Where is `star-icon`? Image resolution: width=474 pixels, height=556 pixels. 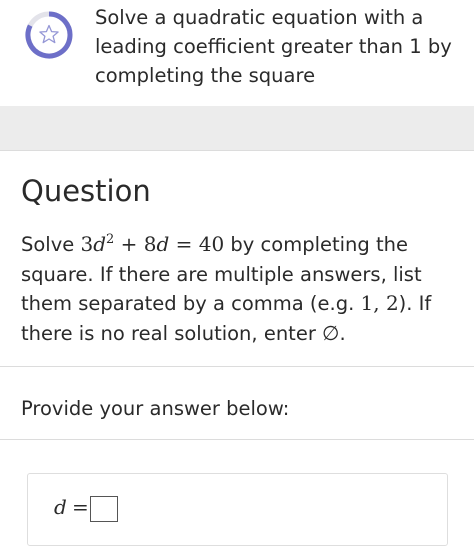
star-icon is located at coordinates (49, 34).